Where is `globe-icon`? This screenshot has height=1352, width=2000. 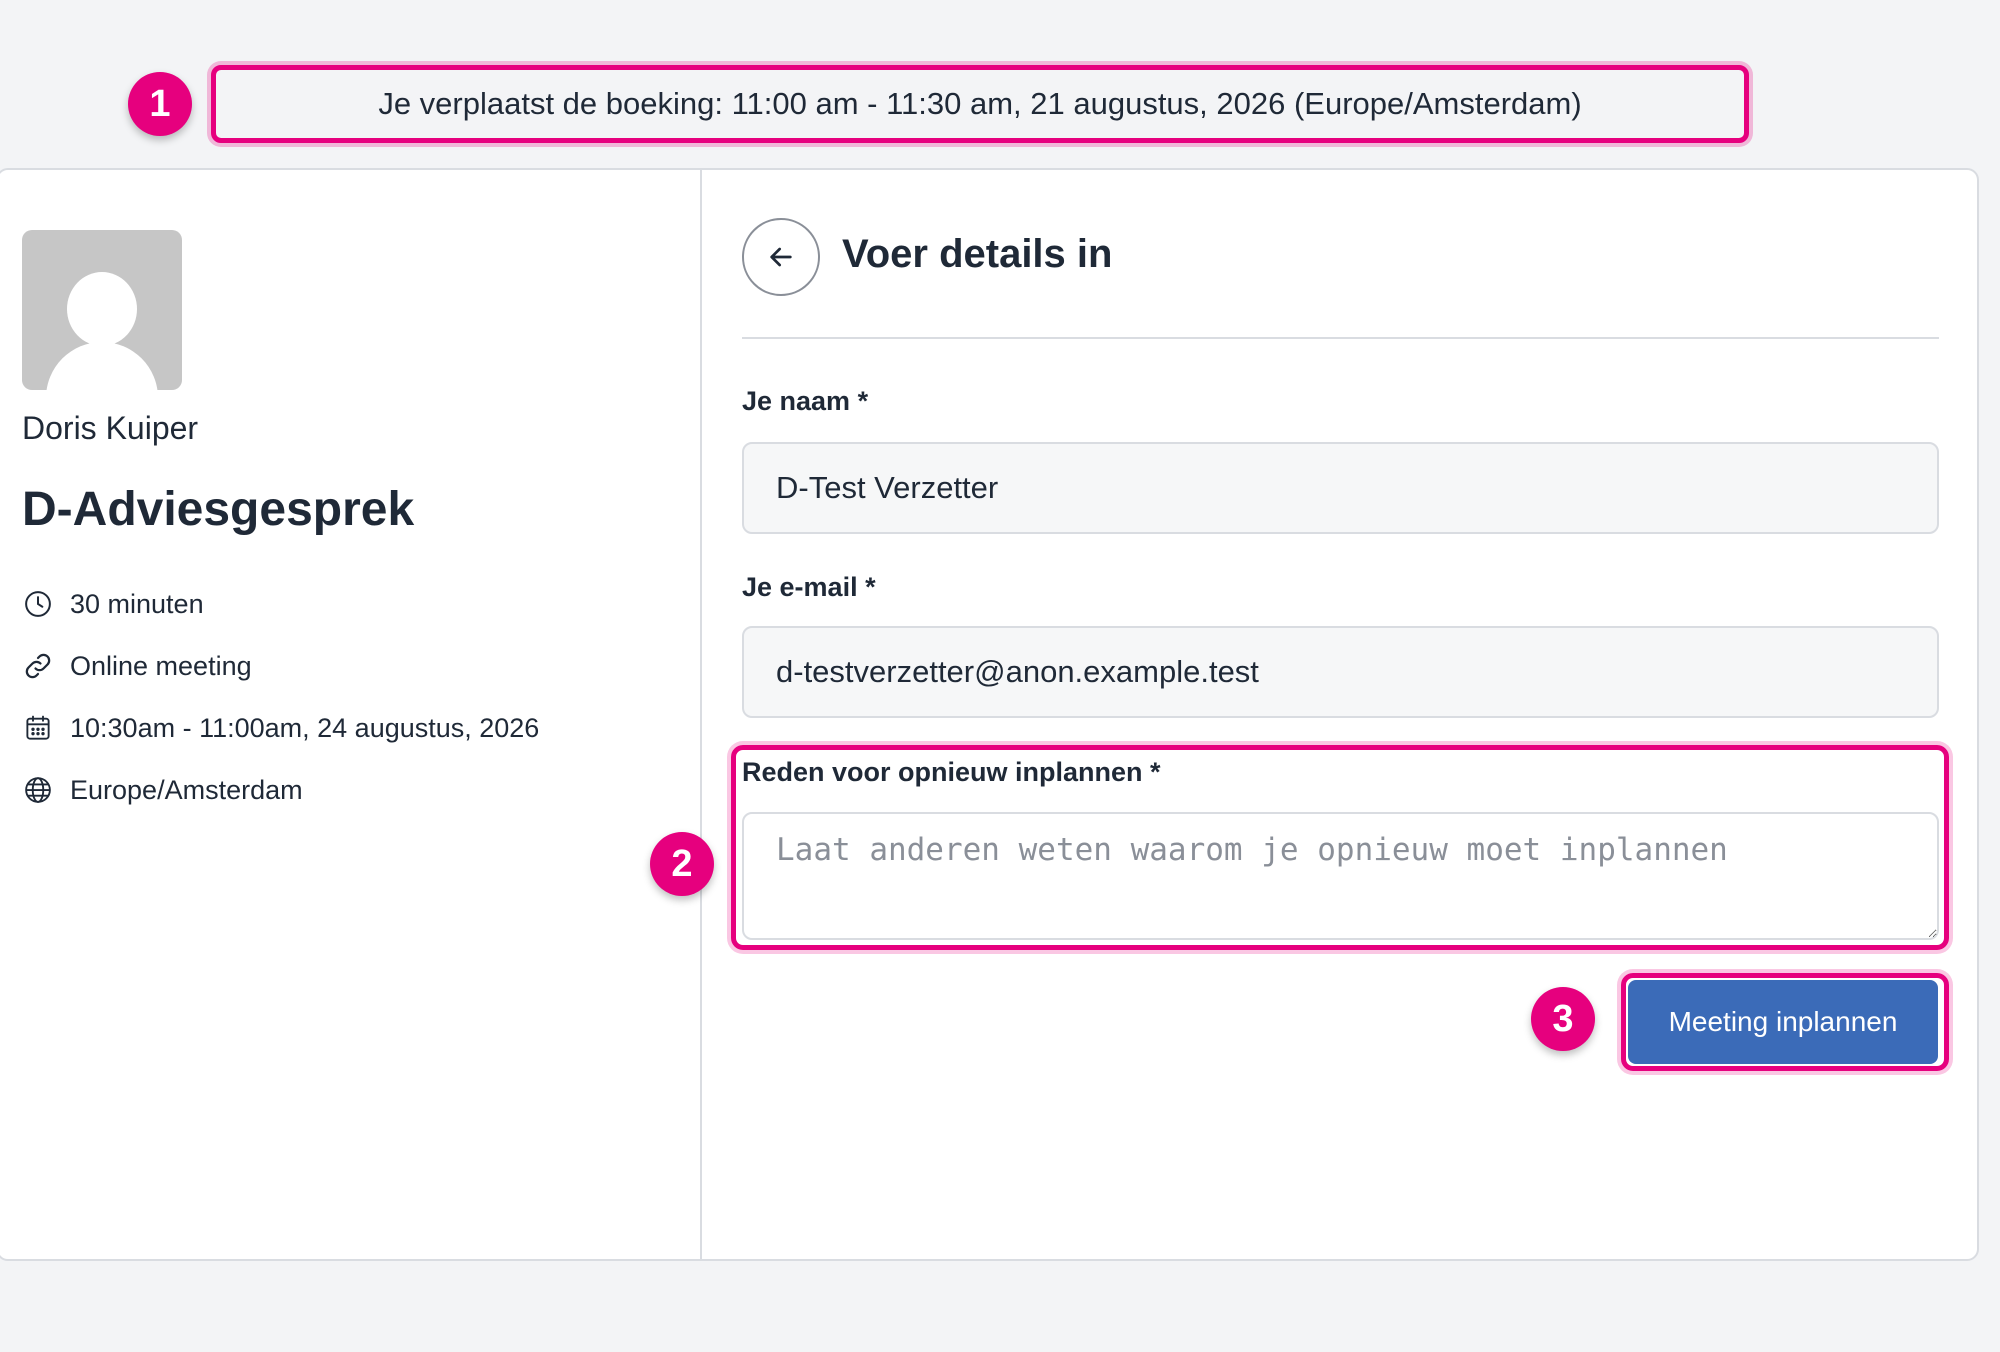
globe-icon is located at coordinates (38, 790).